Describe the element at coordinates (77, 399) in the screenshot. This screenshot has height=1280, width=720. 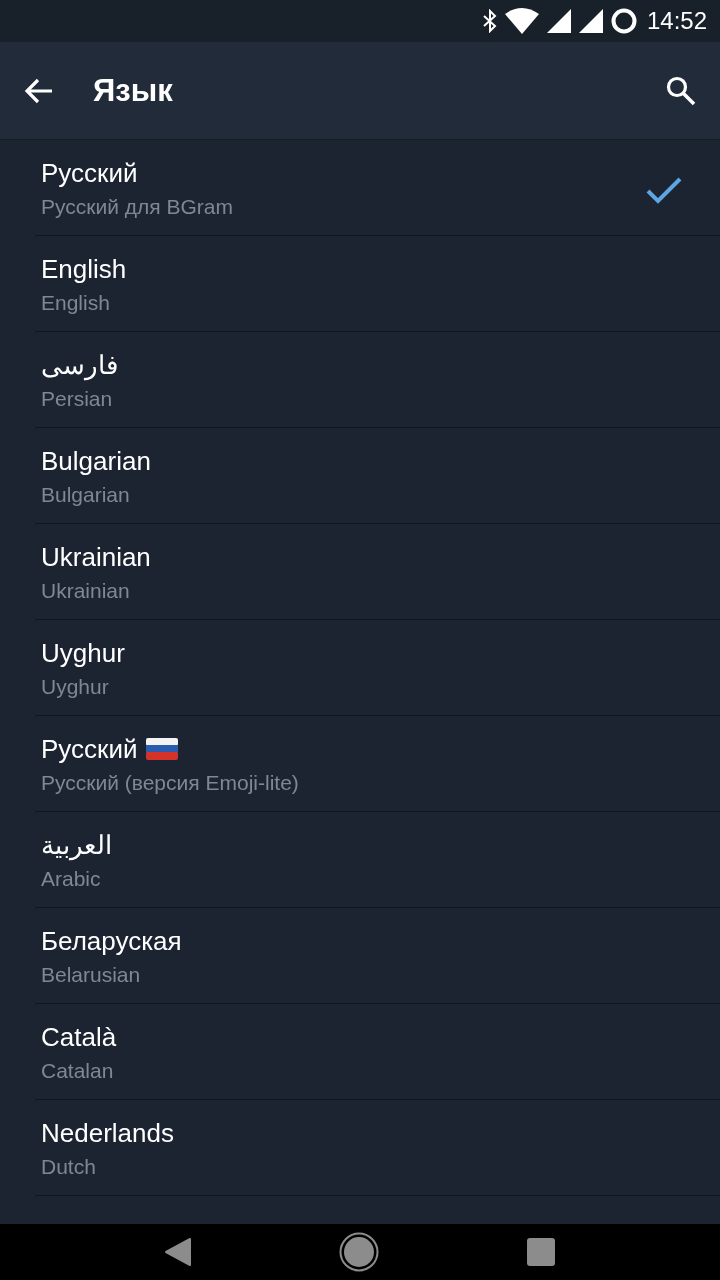
I see `language-subtitle: Persian` at that location.